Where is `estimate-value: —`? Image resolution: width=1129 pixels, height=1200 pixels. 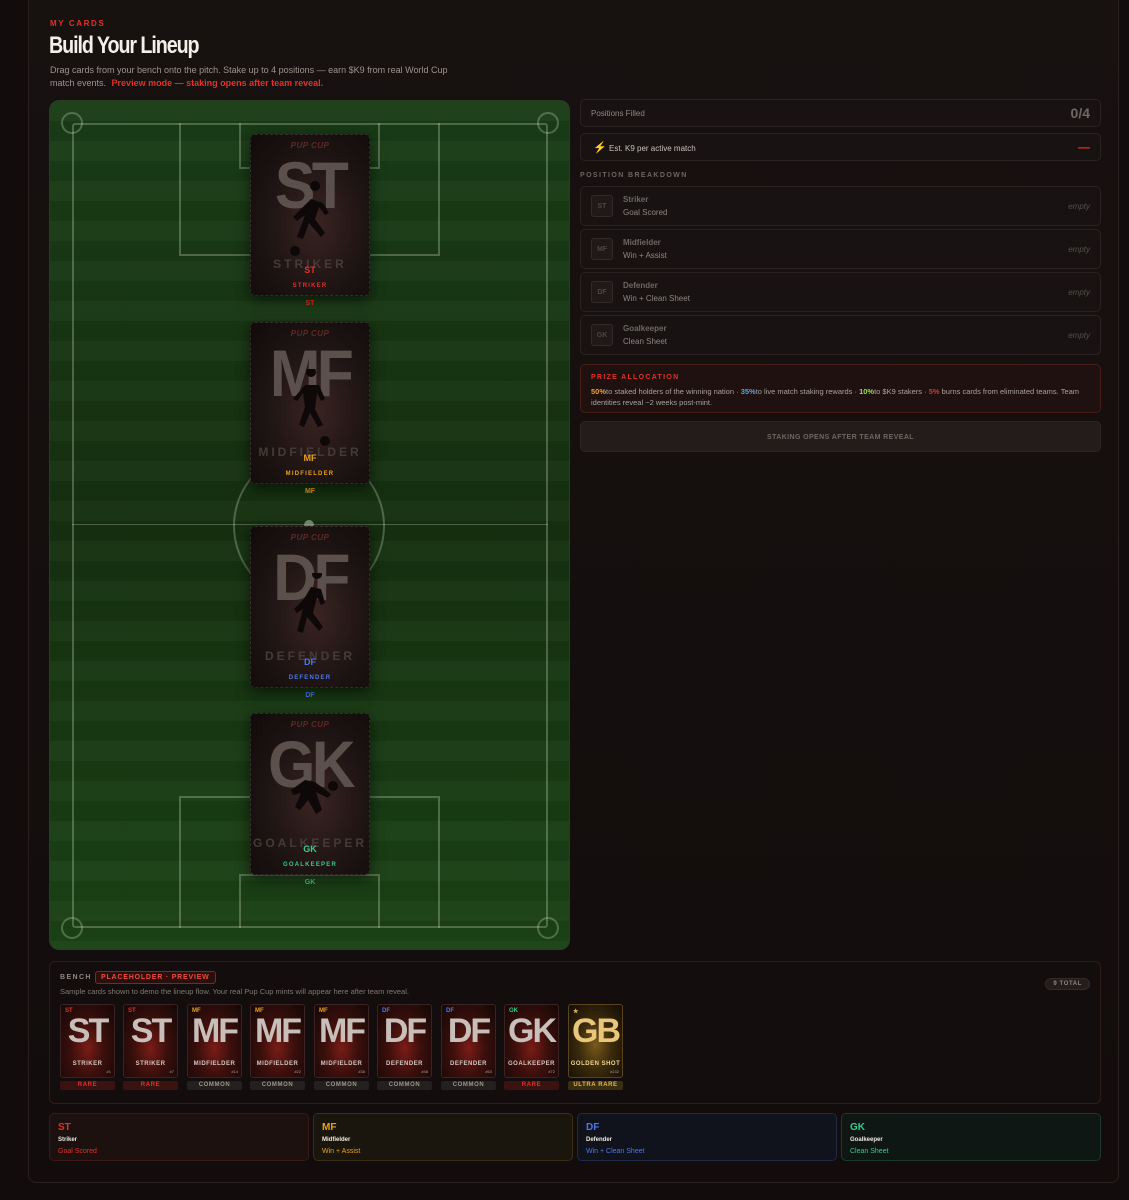
estimate-value: — is located at coordinates (1084, 147).